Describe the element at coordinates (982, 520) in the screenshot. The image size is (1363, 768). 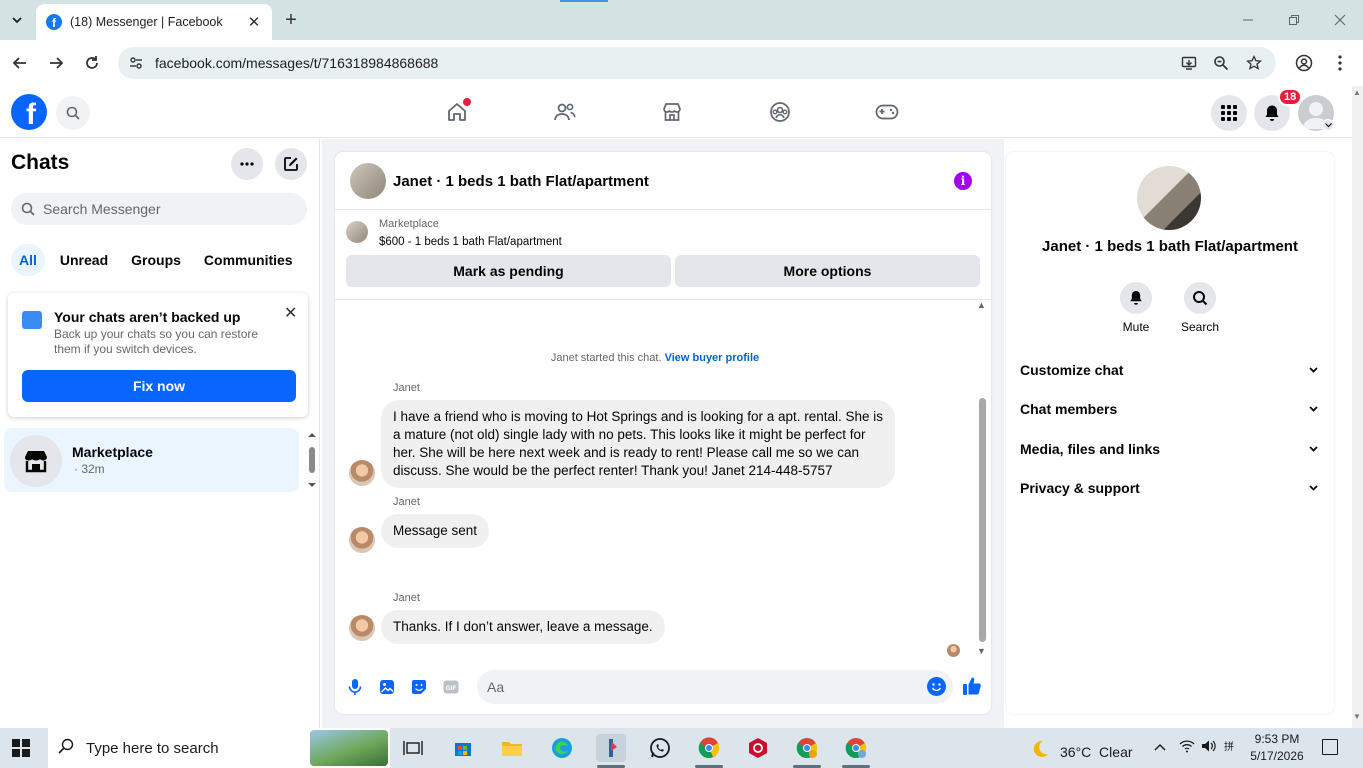
I see `messages-scroll-thumb` at that location.